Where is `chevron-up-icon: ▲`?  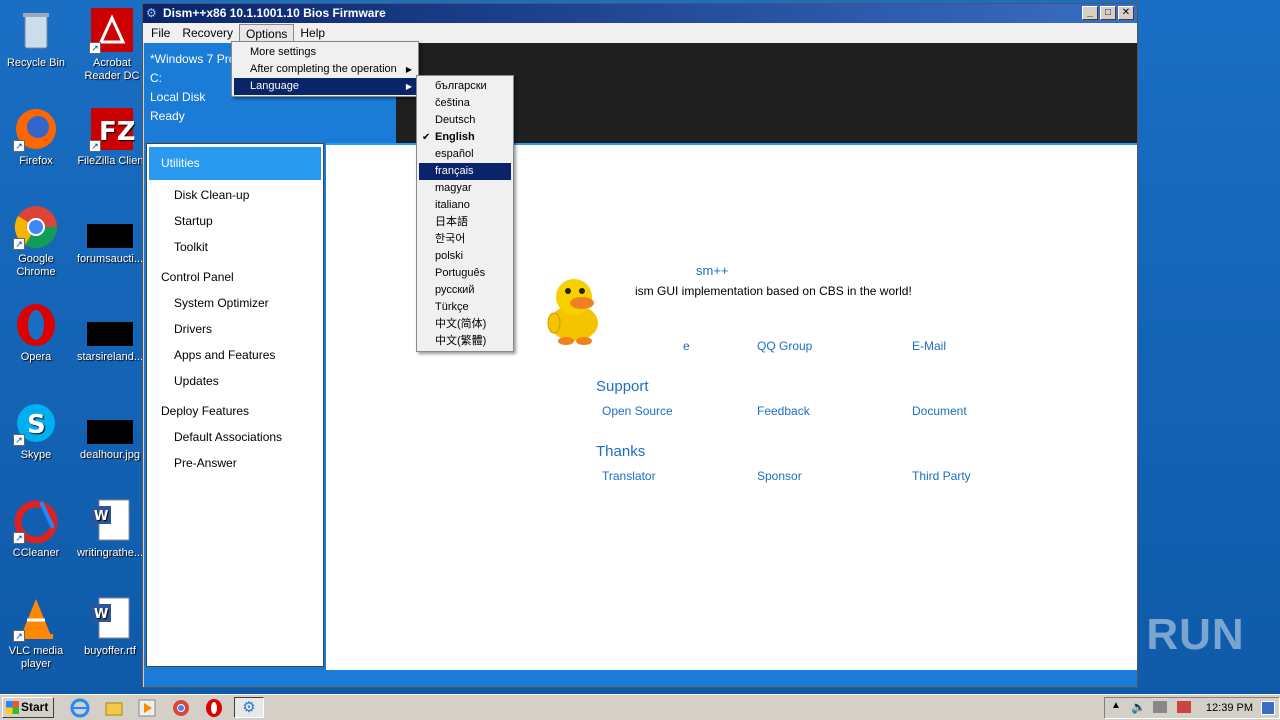 chevron-up-icon: ▲ is located at coordinates (1116, 705).